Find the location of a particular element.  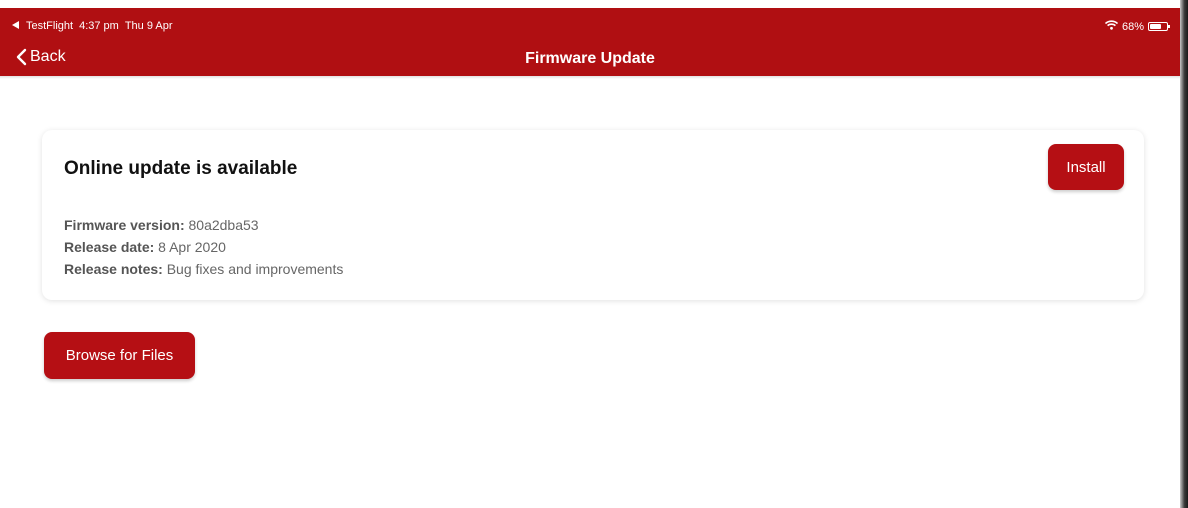

release-date-label: Release date: is located at coordinates (109, 247).